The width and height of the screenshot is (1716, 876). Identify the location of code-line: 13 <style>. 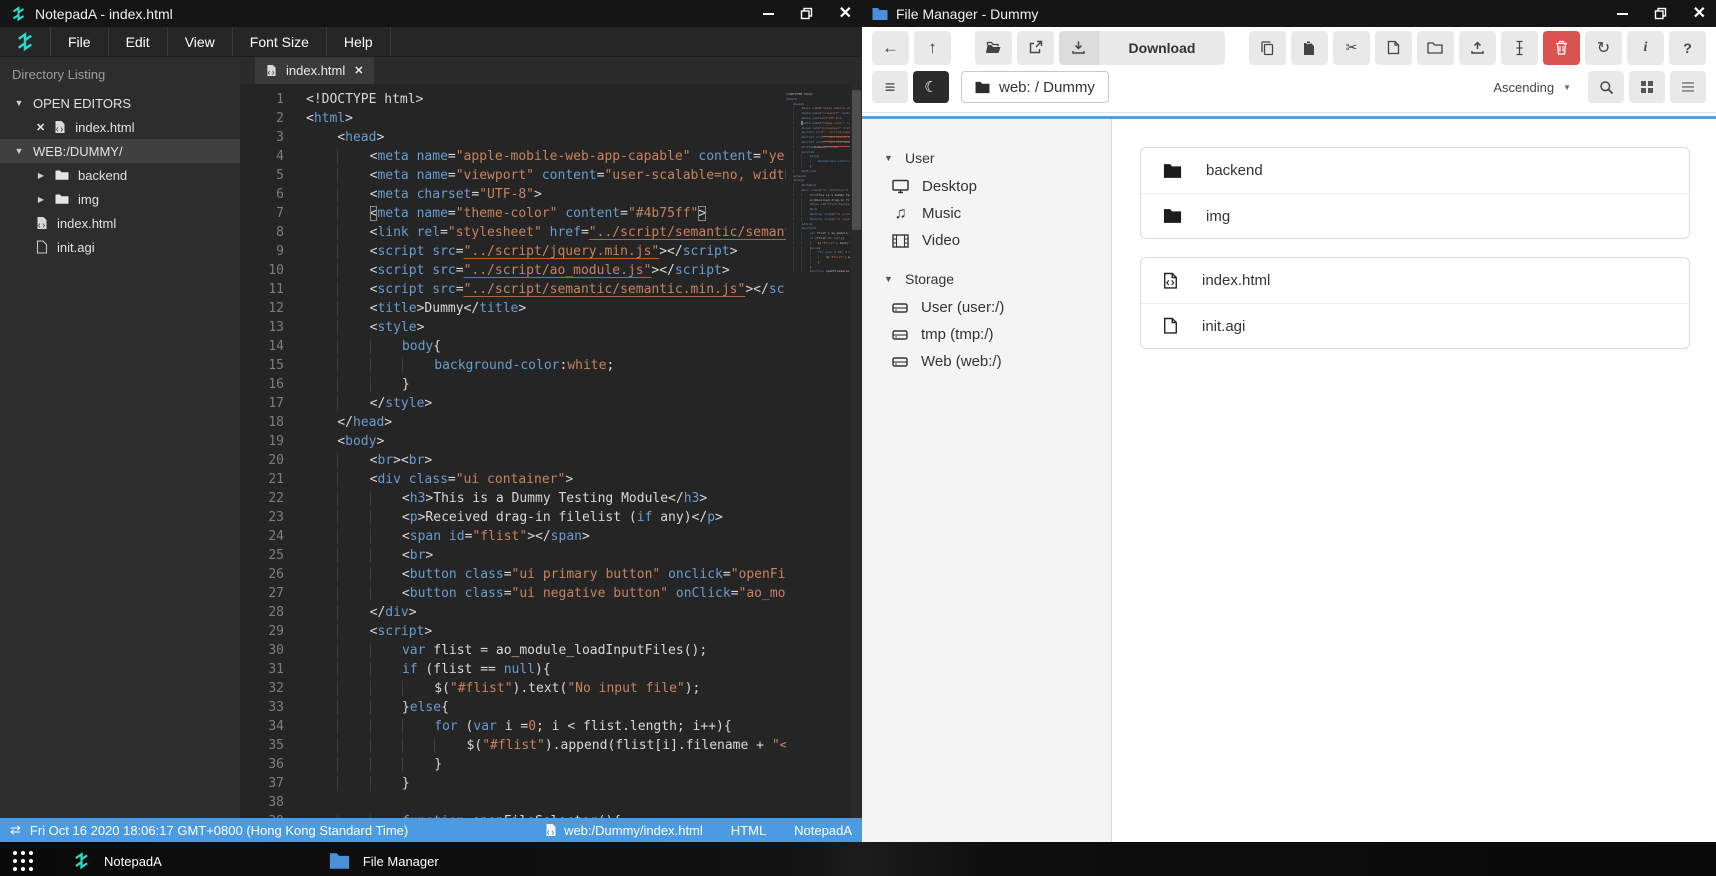
(513, 327).